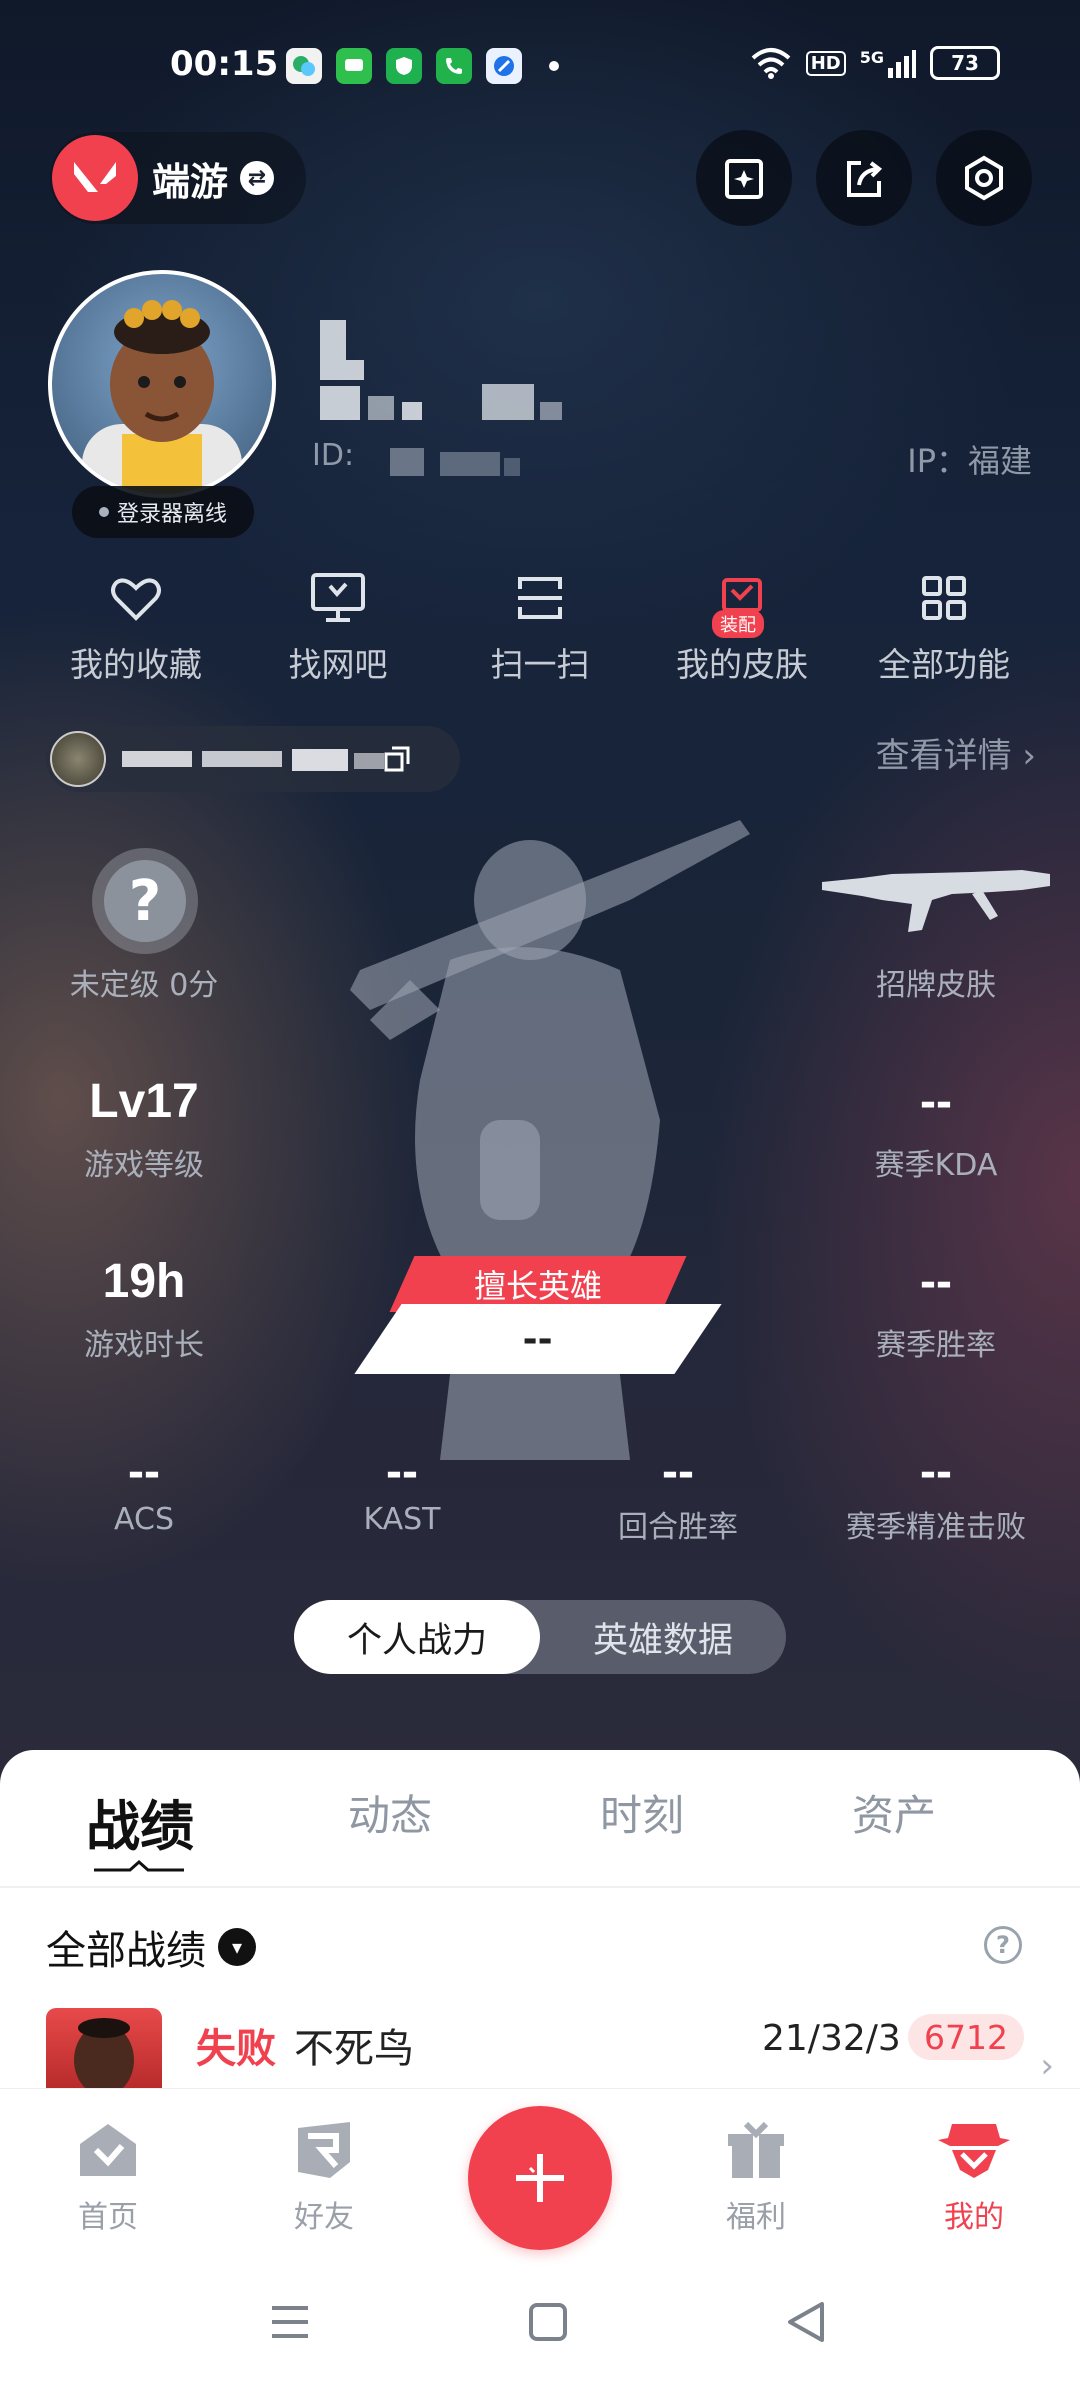  I want to click on tab-moments: 时刻, so click(642, 1812).